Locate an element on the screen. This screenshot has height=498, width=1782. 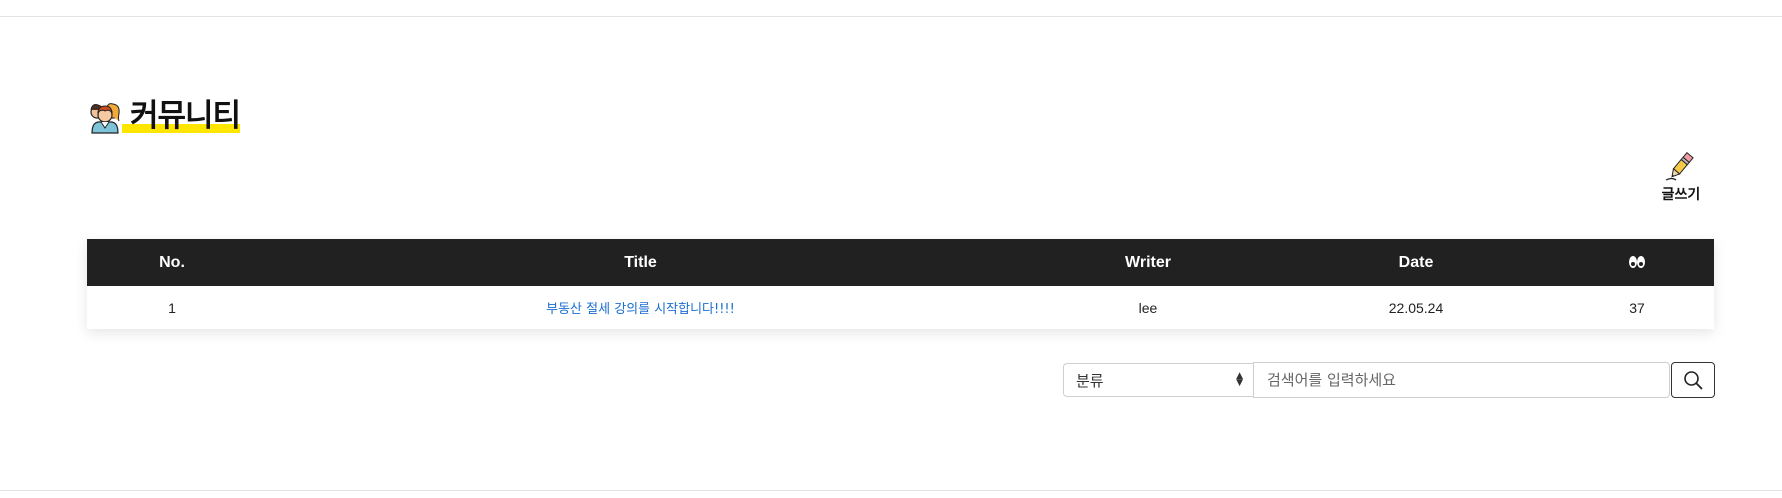
bottom-divider is located at coordinates (891, 490).